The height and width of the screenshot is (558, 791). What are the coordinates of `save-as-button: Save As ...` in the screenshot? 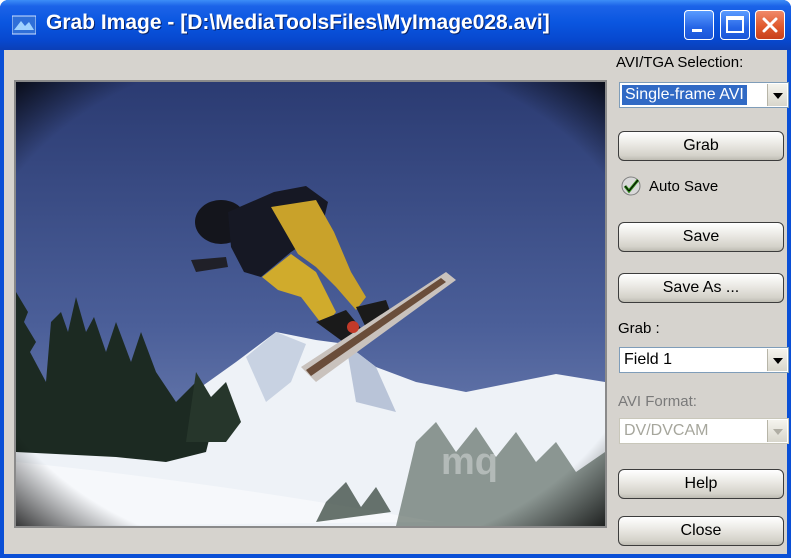 It's located at (701, 288).